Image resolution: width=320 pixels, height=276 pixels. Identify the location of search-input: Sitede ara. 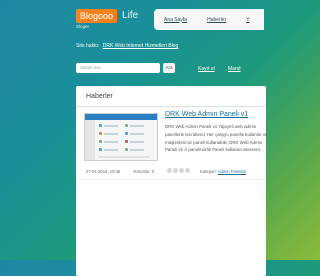
(118, 68).